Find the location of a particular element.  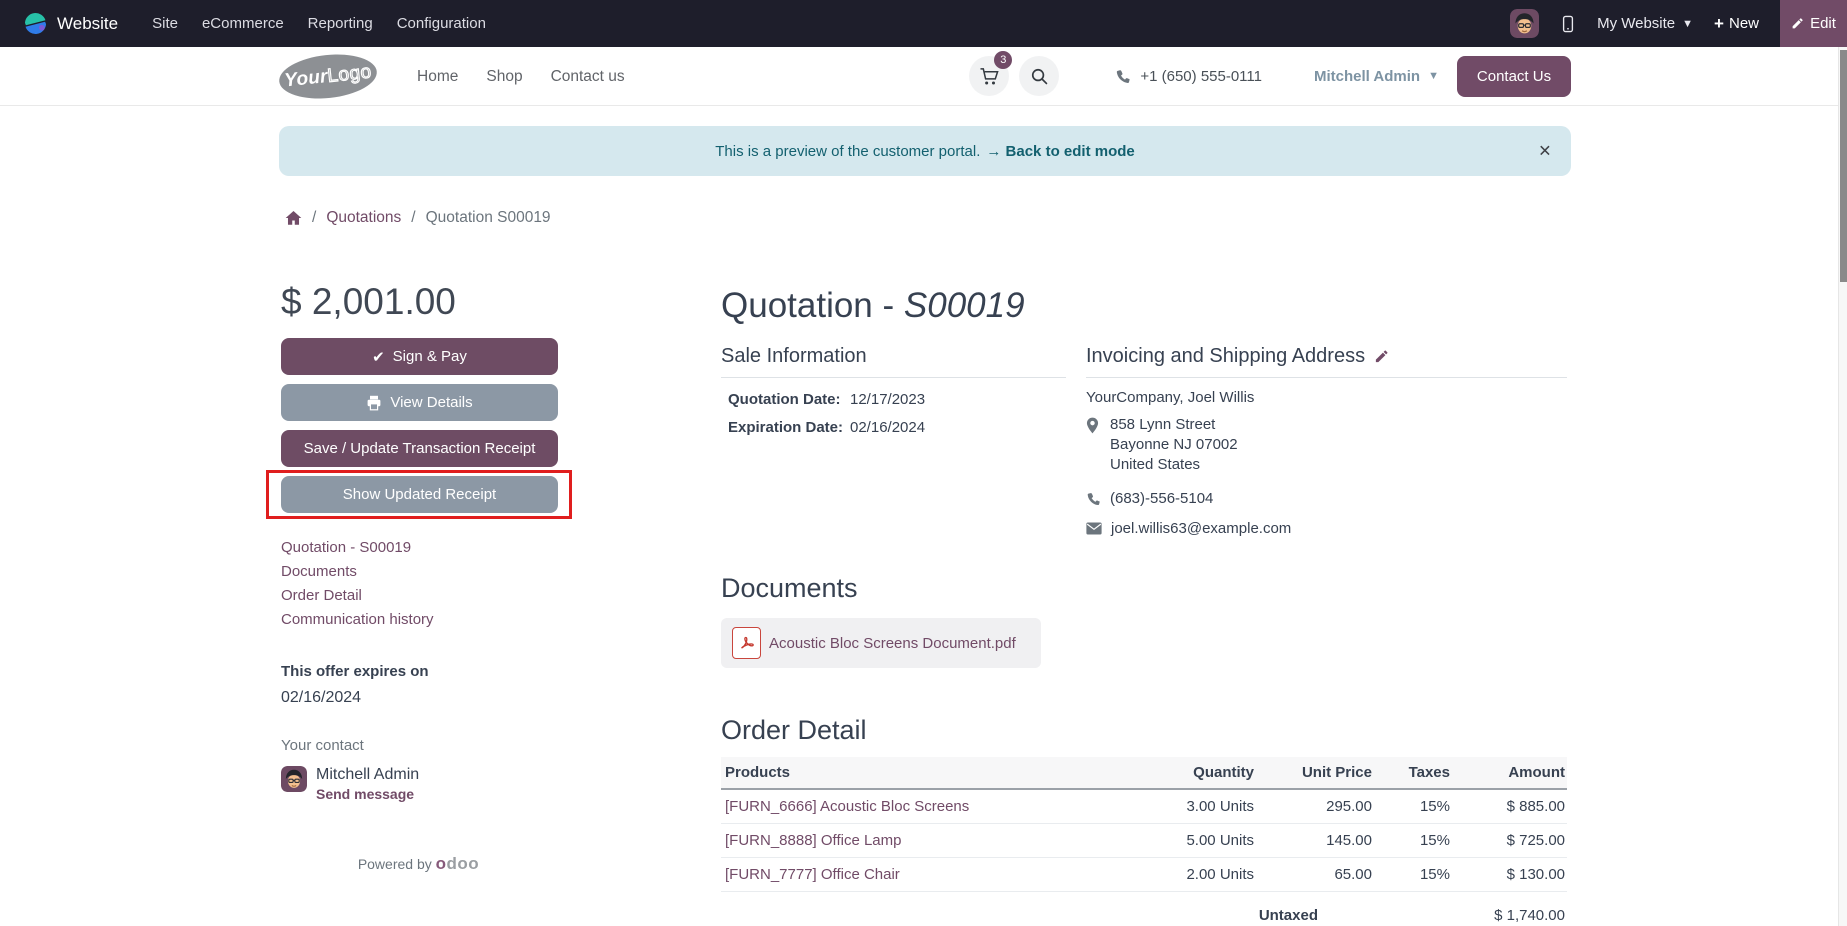

top-menu: Site eCommerce Reporting Configuration is located at coordinates (319, 23).